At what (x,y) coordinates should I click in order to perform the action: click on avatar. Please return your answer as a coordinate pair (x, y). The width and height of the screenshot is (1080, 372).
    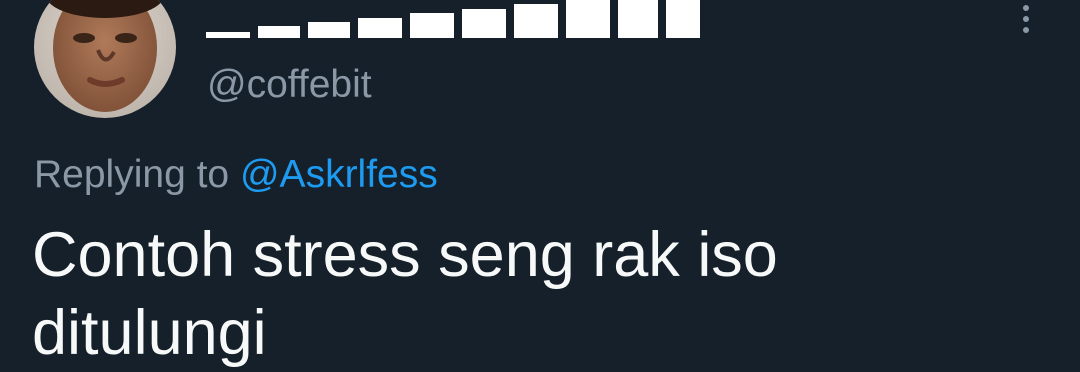
    Looking at the image, I should click on (105, 59).